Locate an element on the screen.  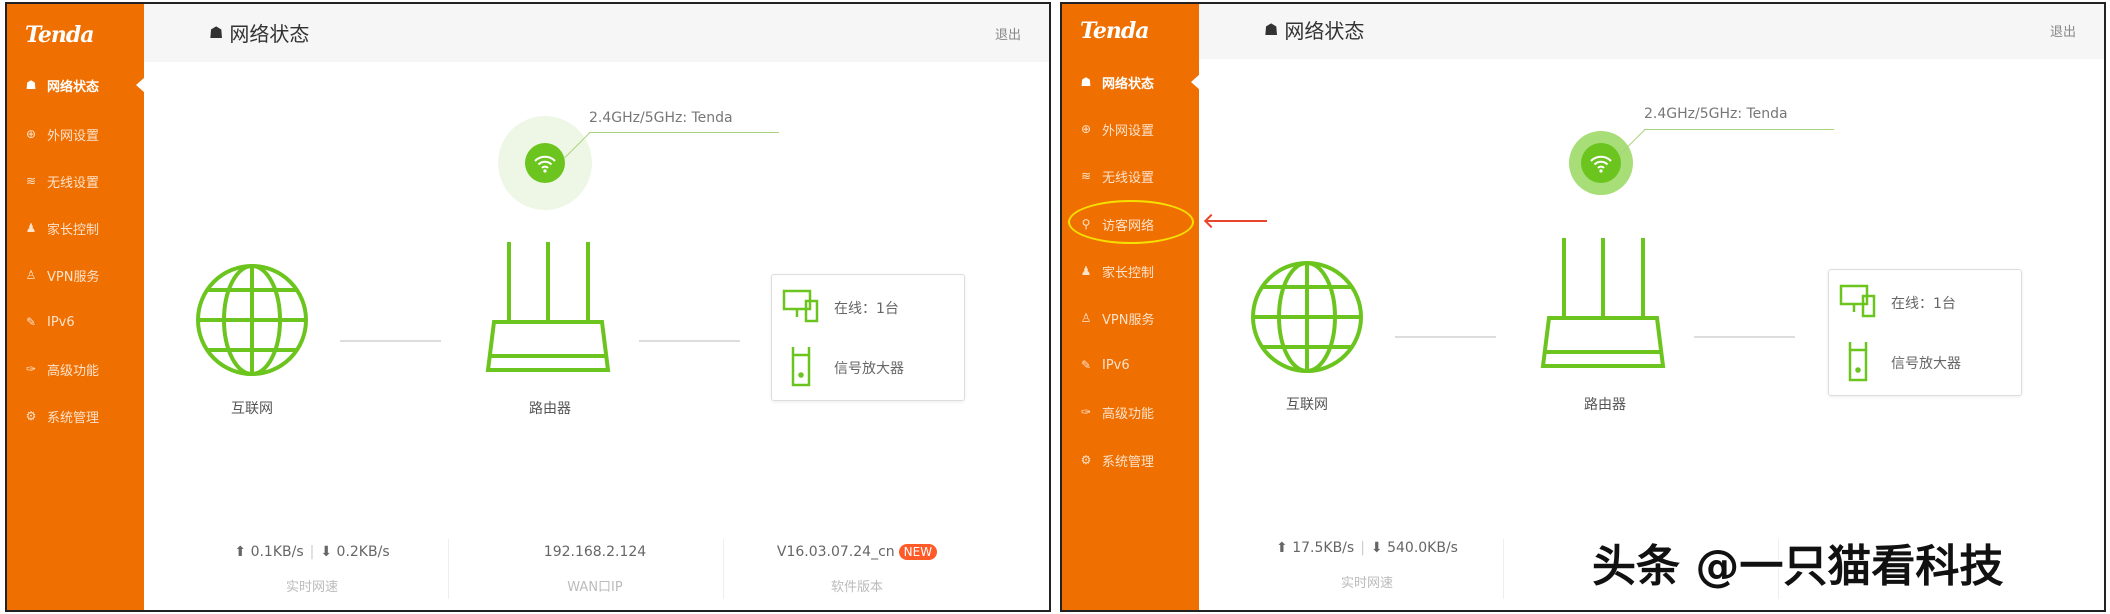
upload-speed: 17.5KB/s is located at coordinates (1323, 548).